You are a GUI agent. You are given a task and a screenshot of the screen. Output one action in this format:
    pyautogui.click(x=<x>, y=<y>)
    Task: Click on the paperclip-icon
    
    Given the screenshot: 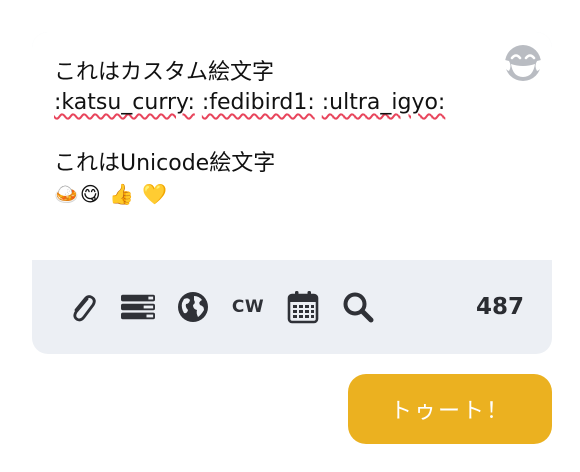 What is the action you would take?
    pyautogui.click(x=83, y=307)
    